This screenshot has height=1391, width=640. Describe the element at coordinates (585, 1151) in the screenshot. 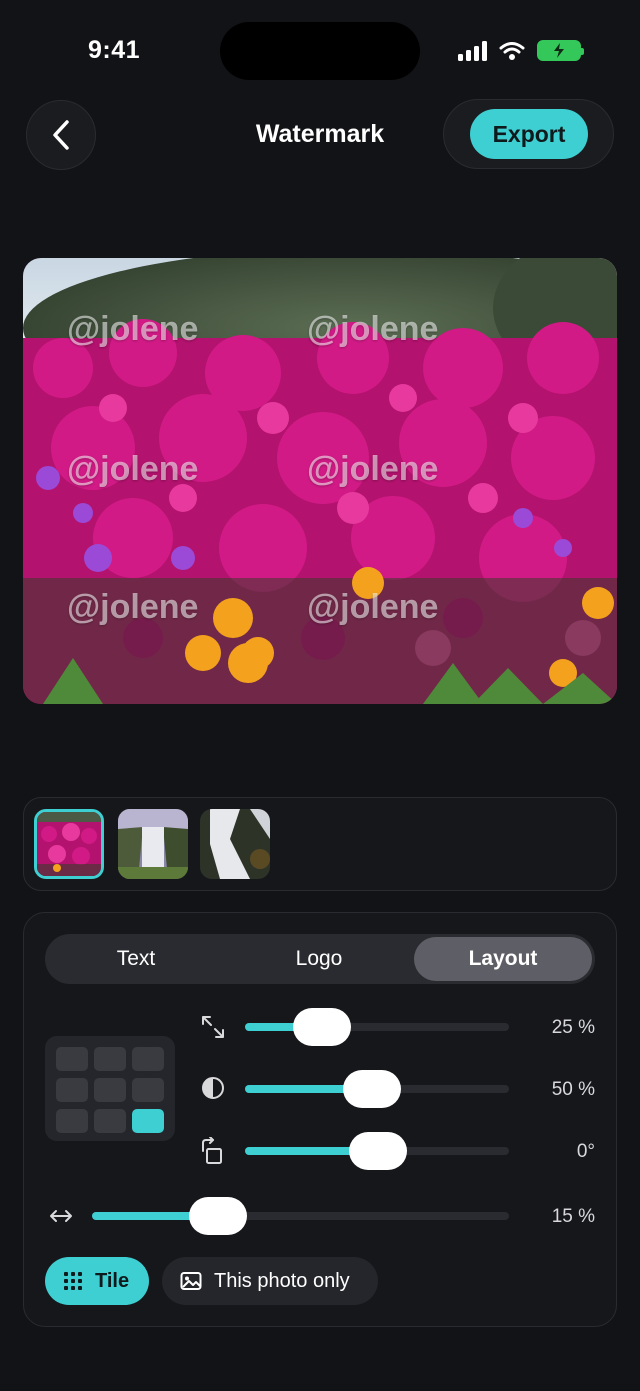

I see `rotation-value: 0°` at that location.